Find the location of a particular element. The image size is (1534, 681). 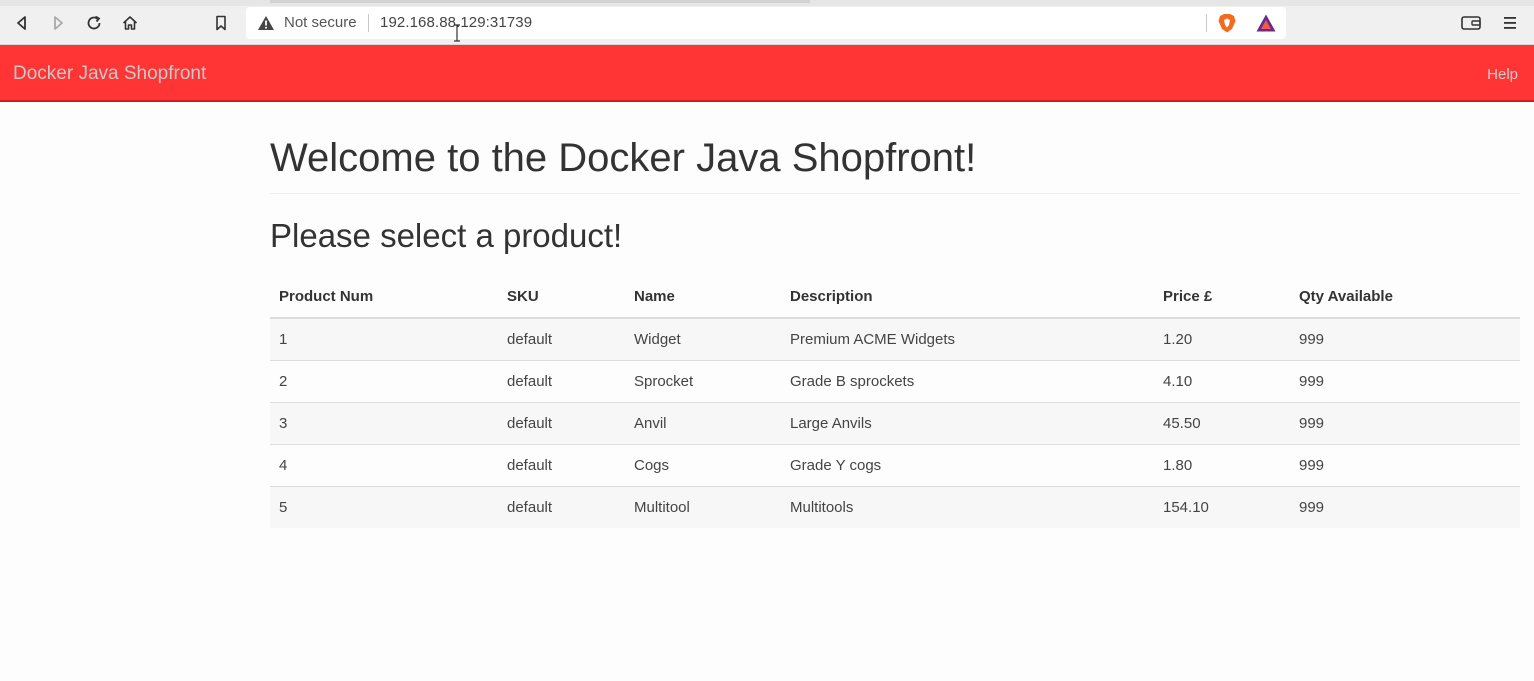

cell-product-num: 1 is located at coordinates (384, 338).